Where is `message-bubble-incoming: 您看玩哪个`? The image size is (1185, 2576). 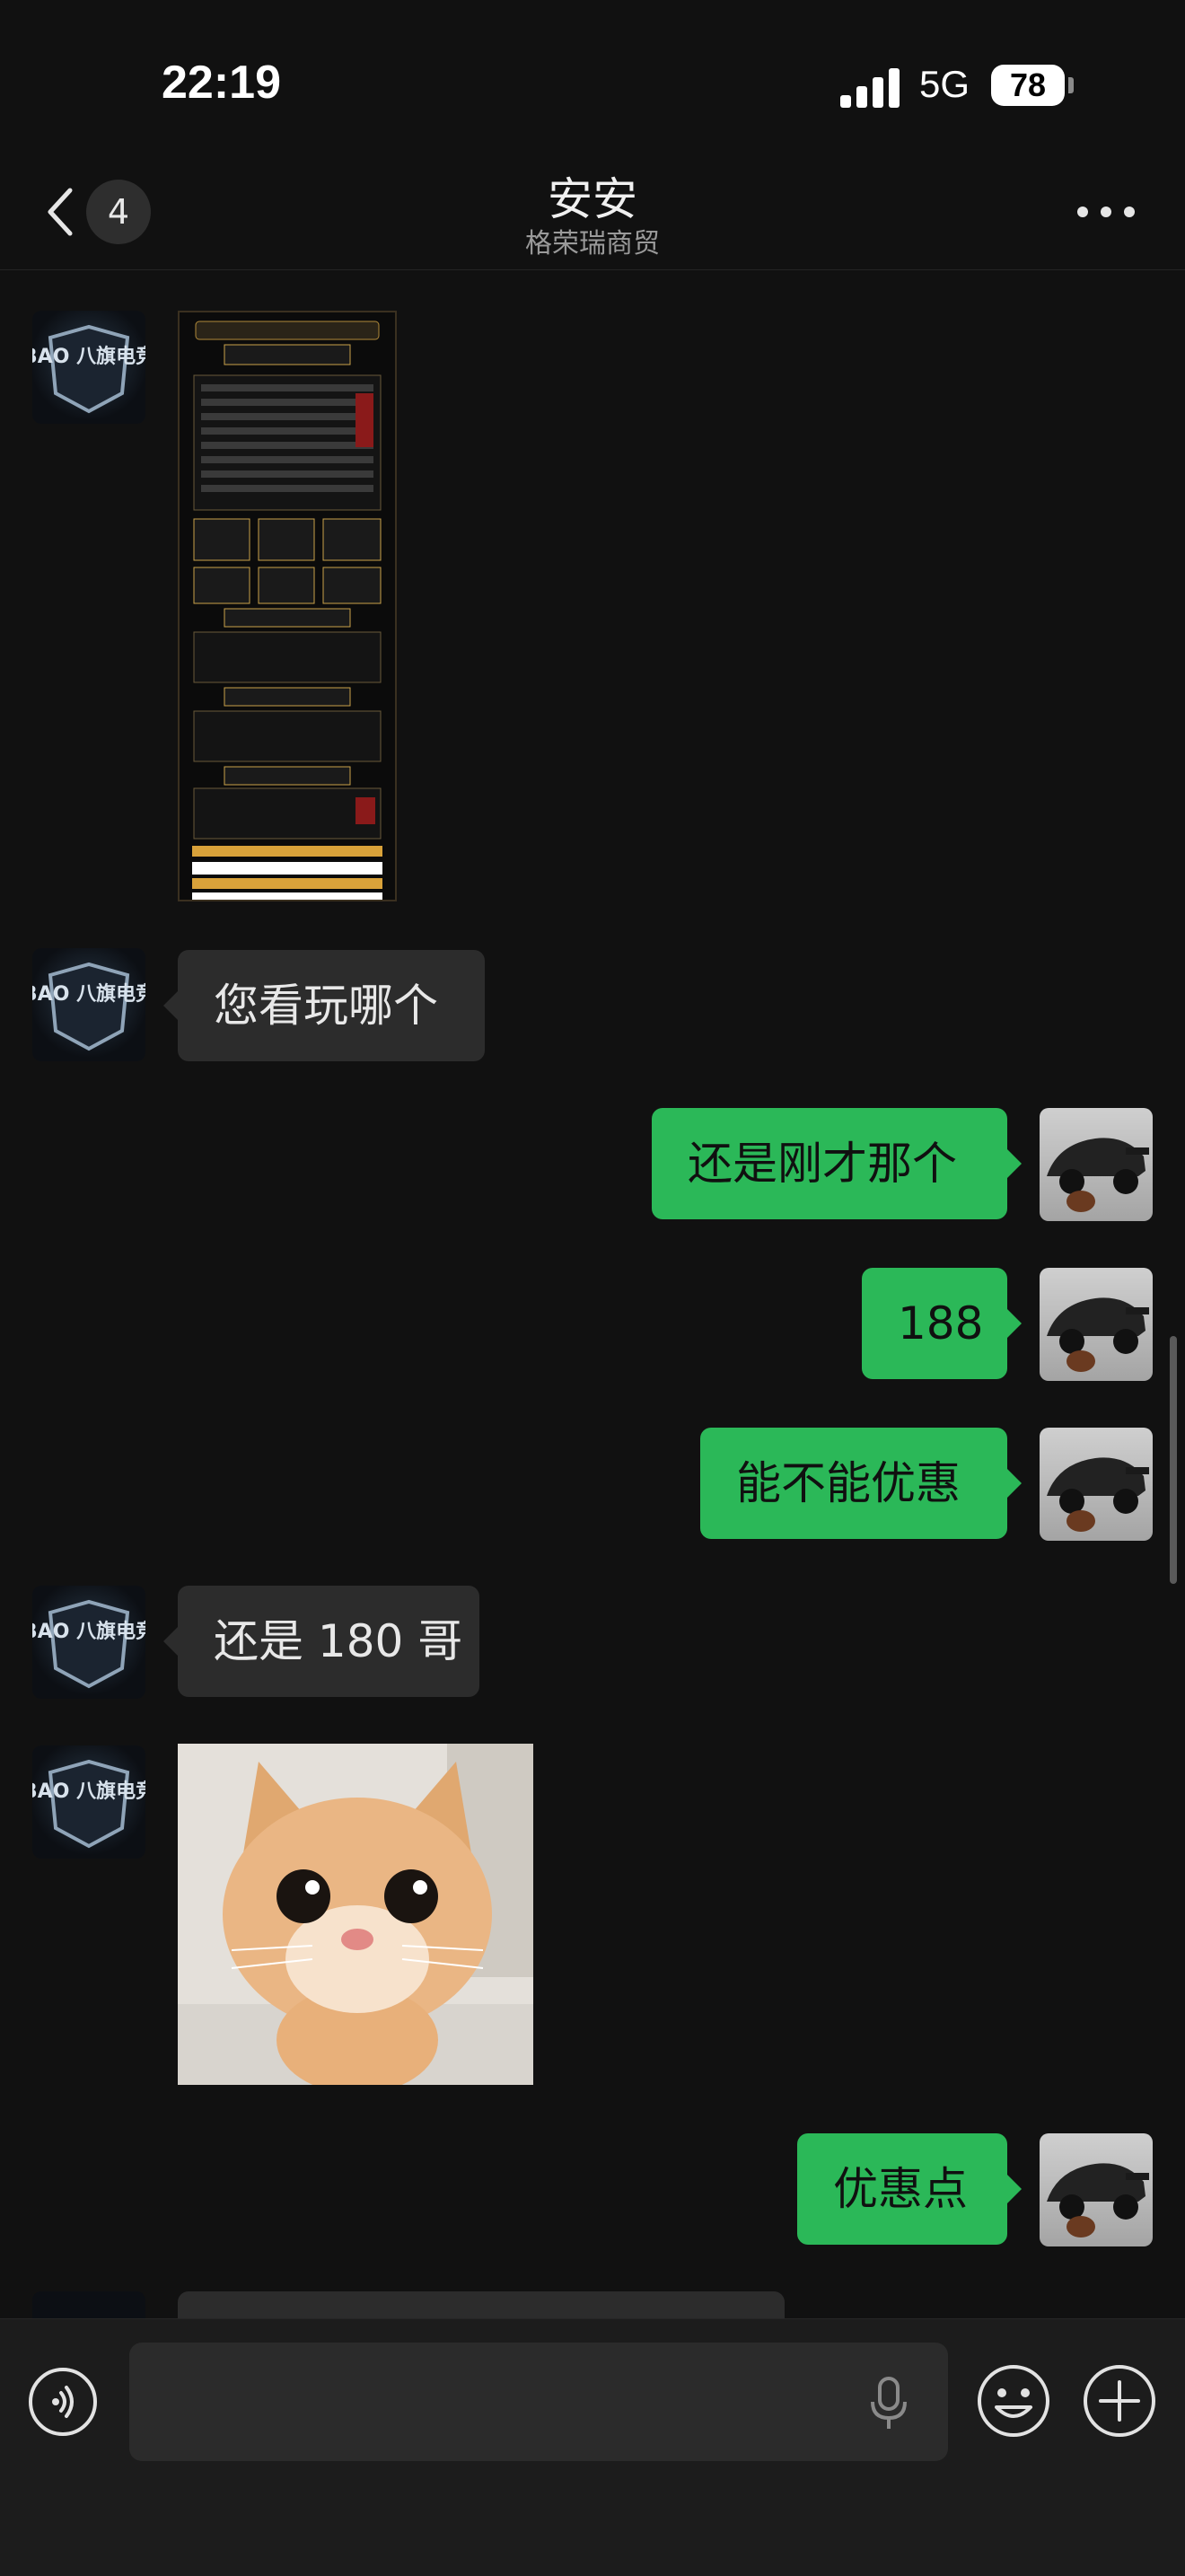
message-bubble-incoming: 您看玩哪个 is located at coordinates (324, 1006).